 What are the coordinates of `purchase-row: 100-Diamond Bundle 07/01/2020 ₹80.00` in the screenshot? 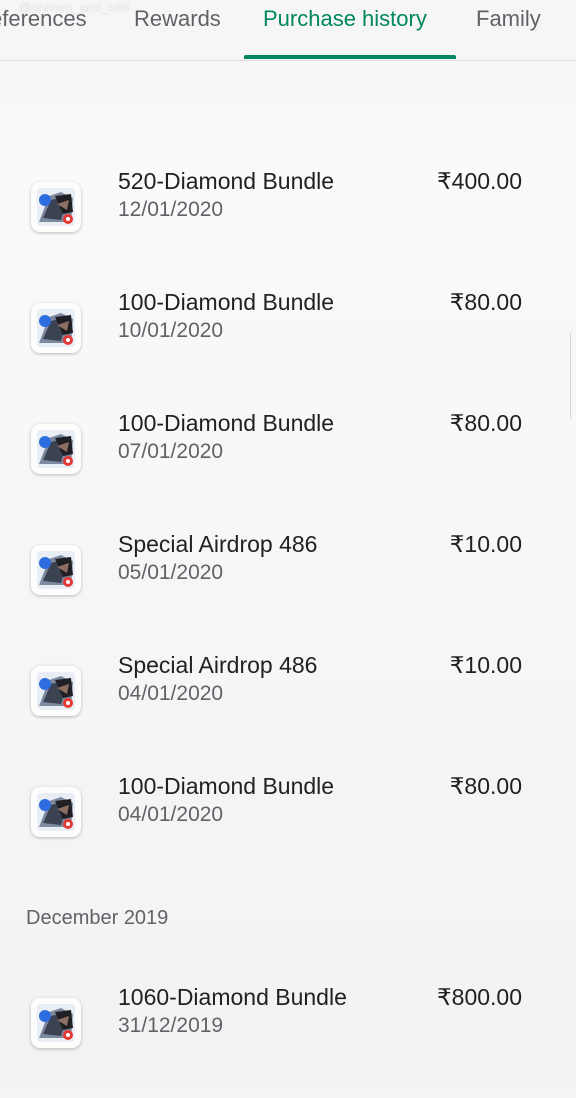 It's located at (288, 467).